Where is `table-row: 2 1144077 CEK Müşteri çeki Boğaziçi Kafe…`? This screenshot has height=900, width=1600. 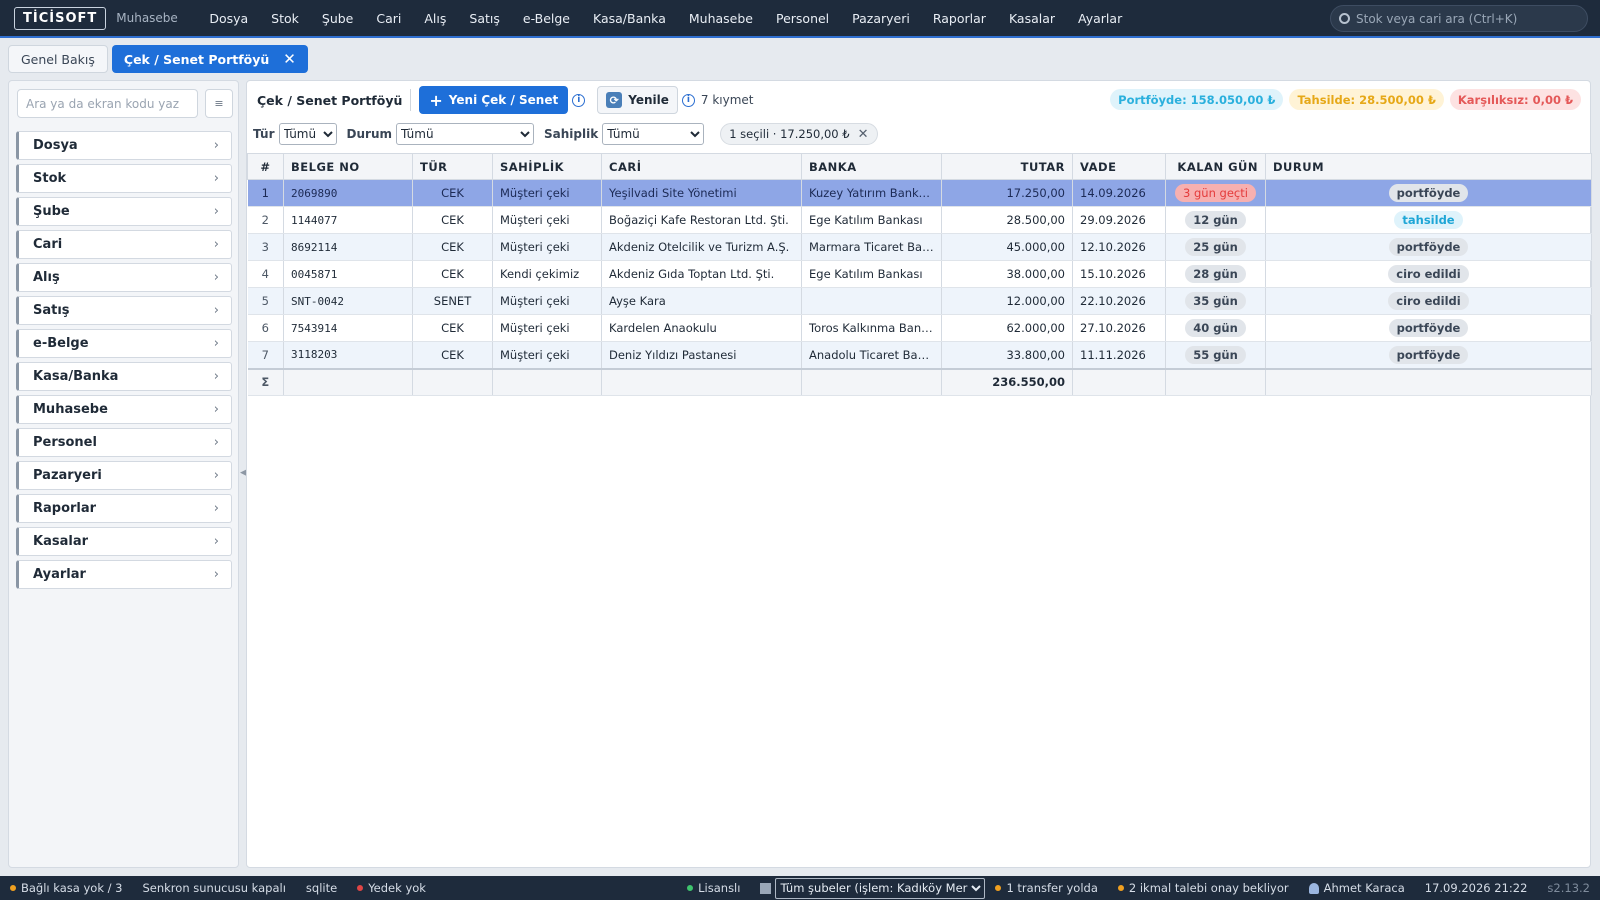
table-row: 2 1144077 CEK Müşteri çeki Boğaziçi Kafe… is located at coordinates (919, 220).